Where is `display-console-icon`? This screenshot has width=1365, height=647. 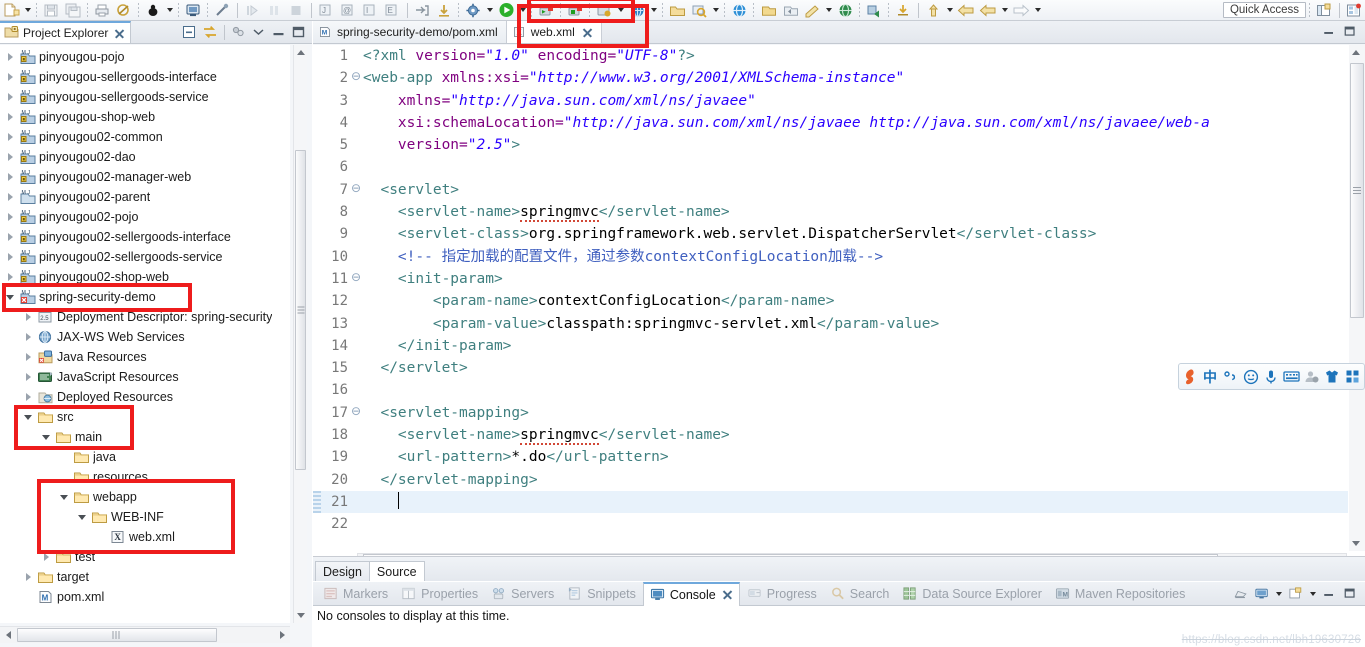
display-console-icon is located at coordinates (1261, 593).